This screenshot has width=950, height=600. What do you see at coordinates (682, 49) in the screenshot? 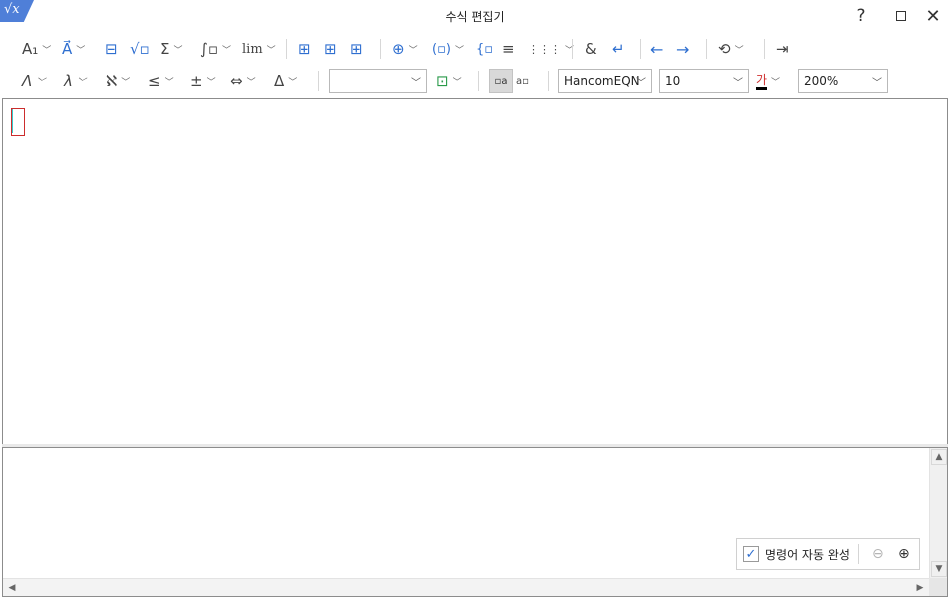
I see `move-right-button: →` at bounding box center [682, 49].